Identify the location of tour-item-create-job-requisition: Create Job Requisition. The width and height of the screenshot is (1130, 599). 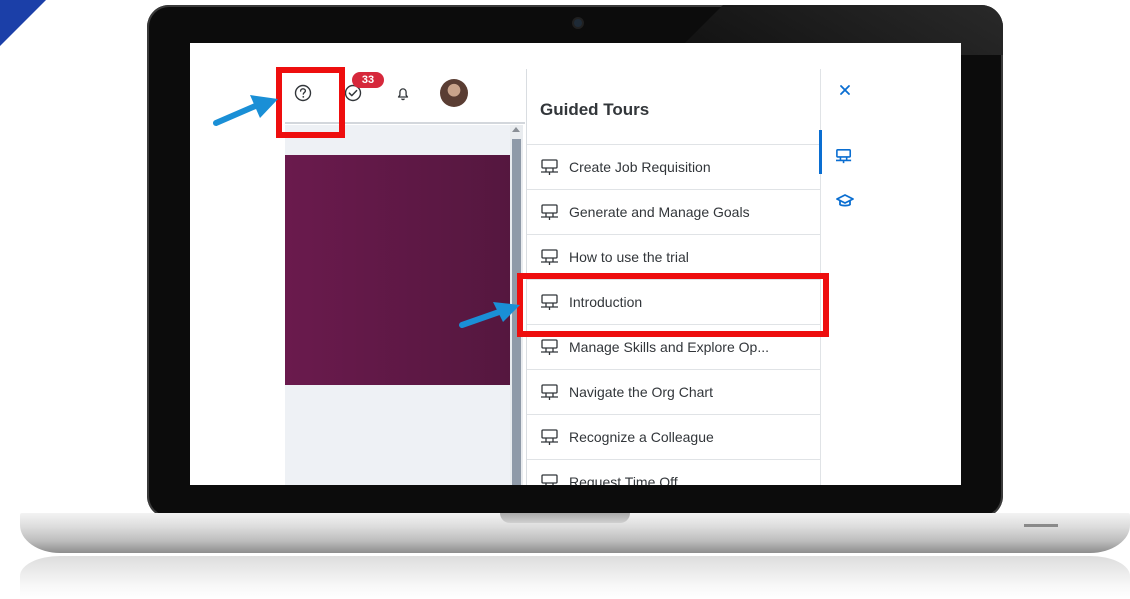
(674, 166).